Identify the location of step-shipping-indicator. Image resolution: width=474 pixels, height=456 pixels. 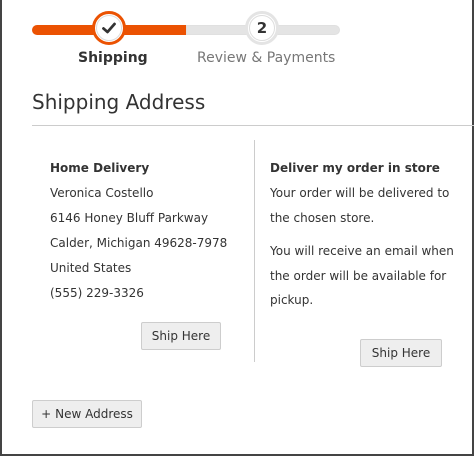
(109, 28).